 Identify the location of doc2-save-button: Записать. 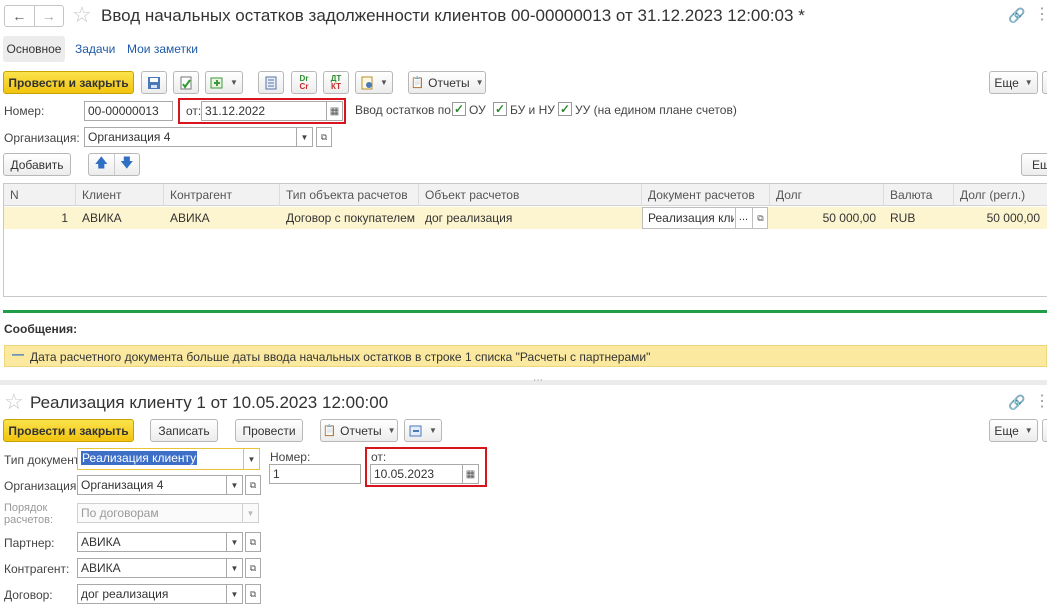
(184, 430).